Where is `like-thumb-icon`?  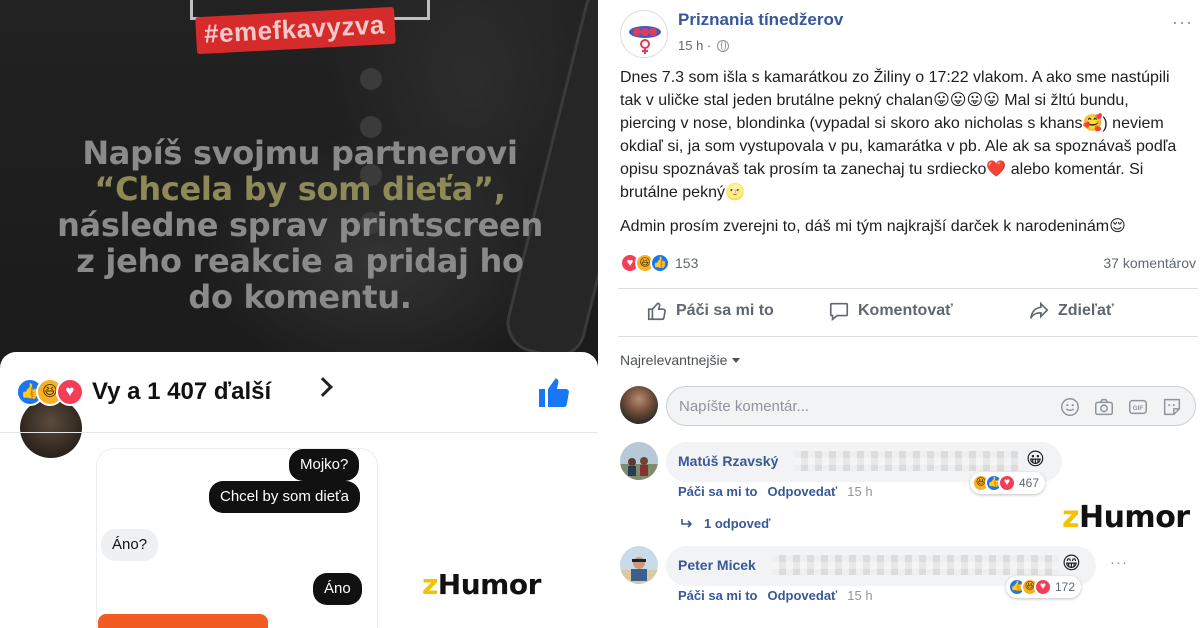 like-thumb-icon is located at coordinates (554, 392).